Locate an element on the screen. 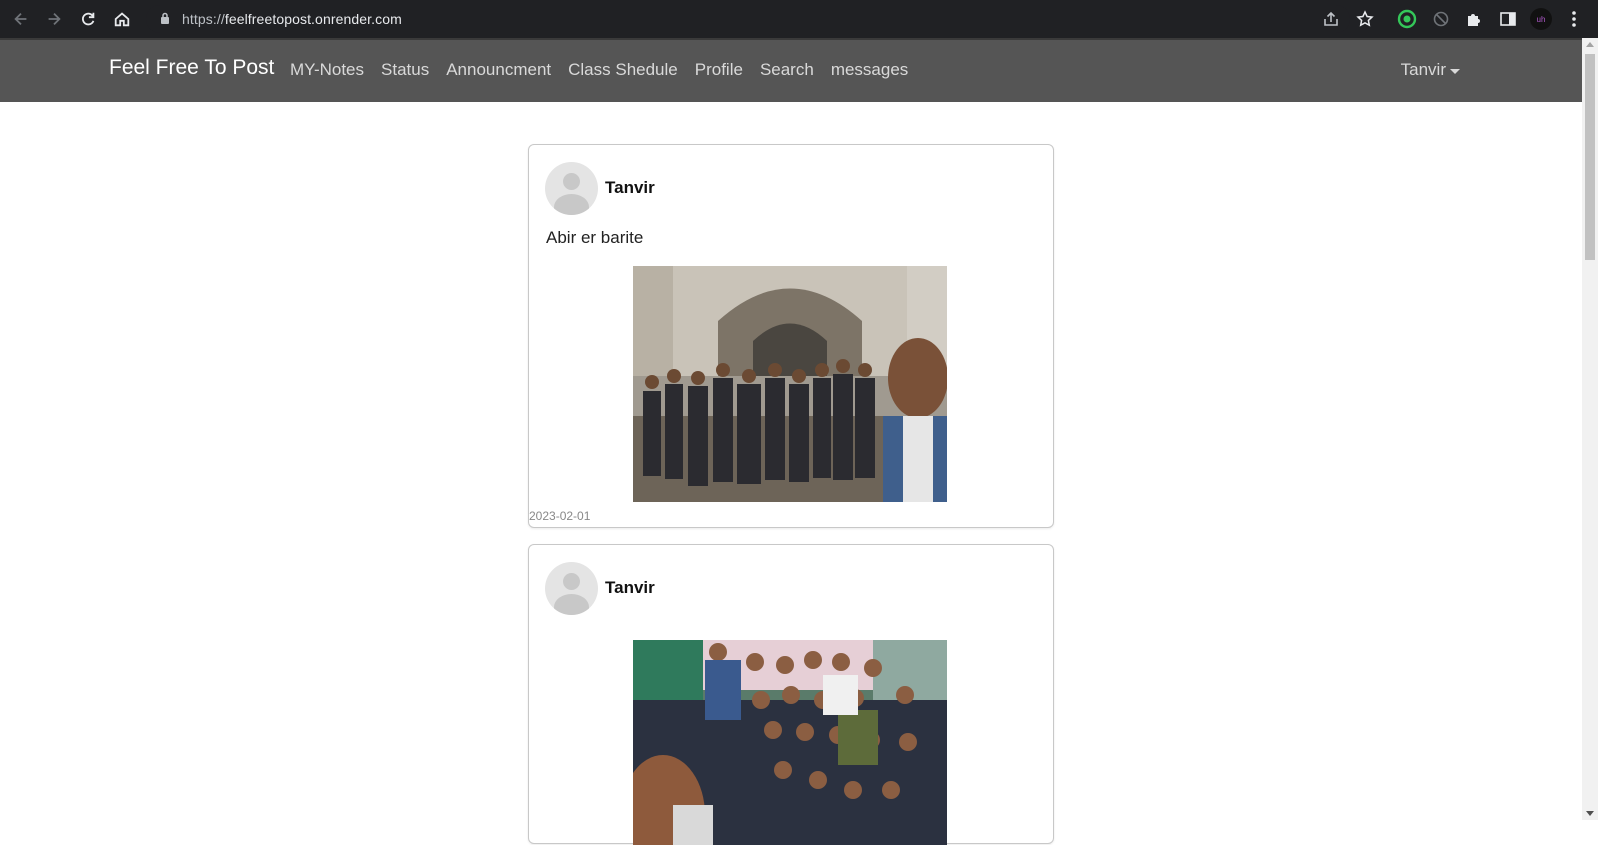  reload-button is located at coordinates (88, 19).